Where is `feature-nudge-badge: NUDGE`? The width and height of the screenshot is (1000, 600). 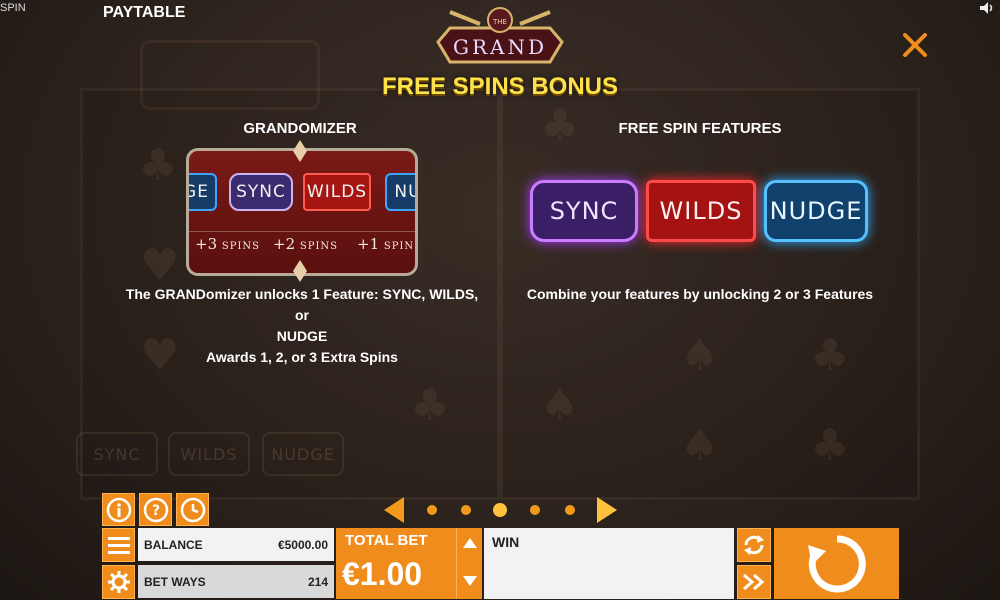 feature-nudge-badge: NUDGE is located at coordinates (816, 211).